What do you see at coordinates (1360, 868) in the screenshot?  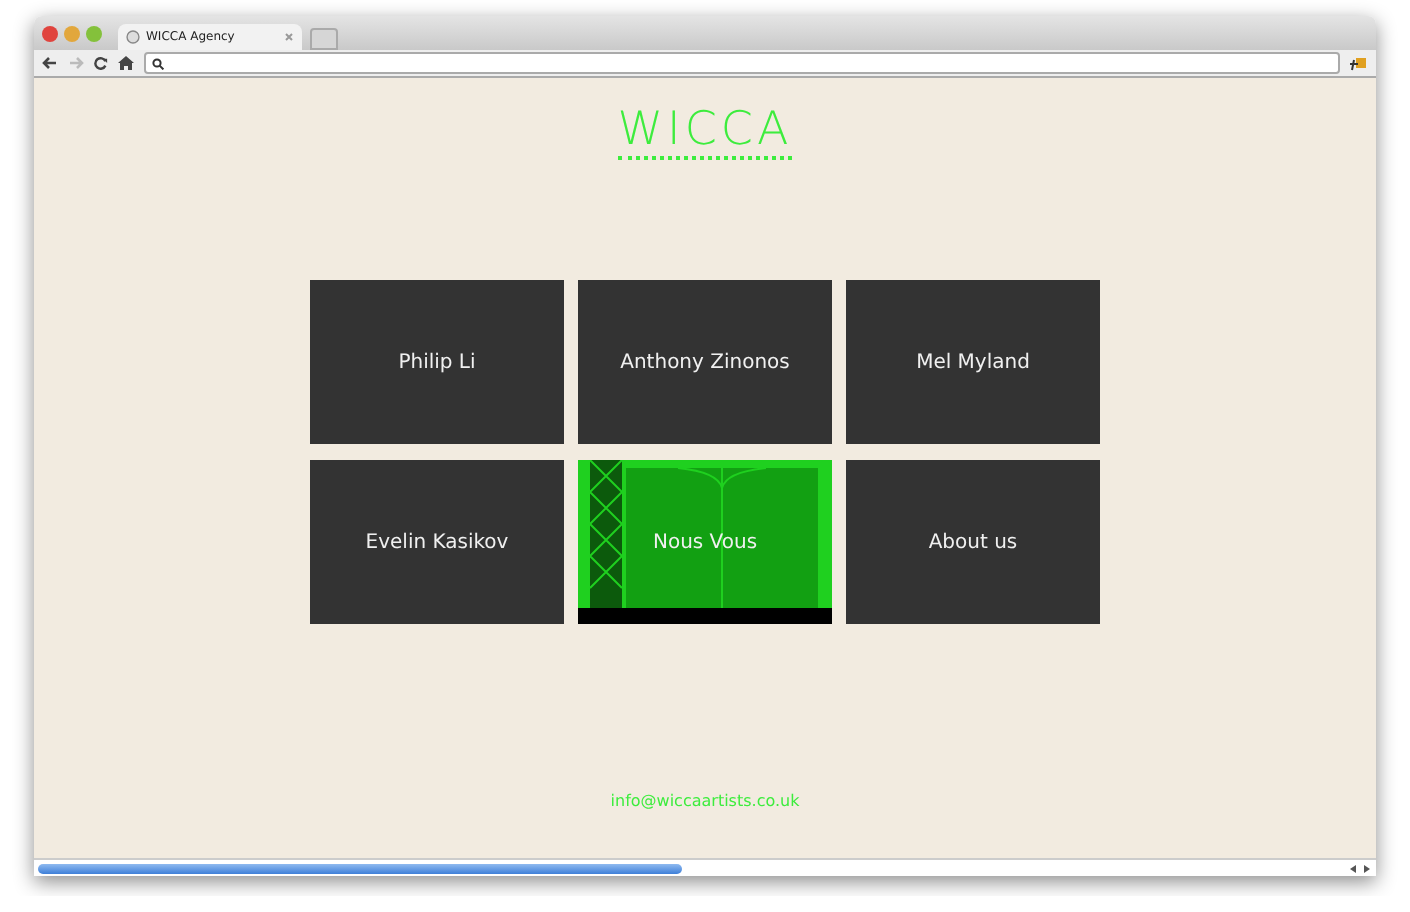 I see `scroll-arrows-icon` at bounding box center [1360, 868].